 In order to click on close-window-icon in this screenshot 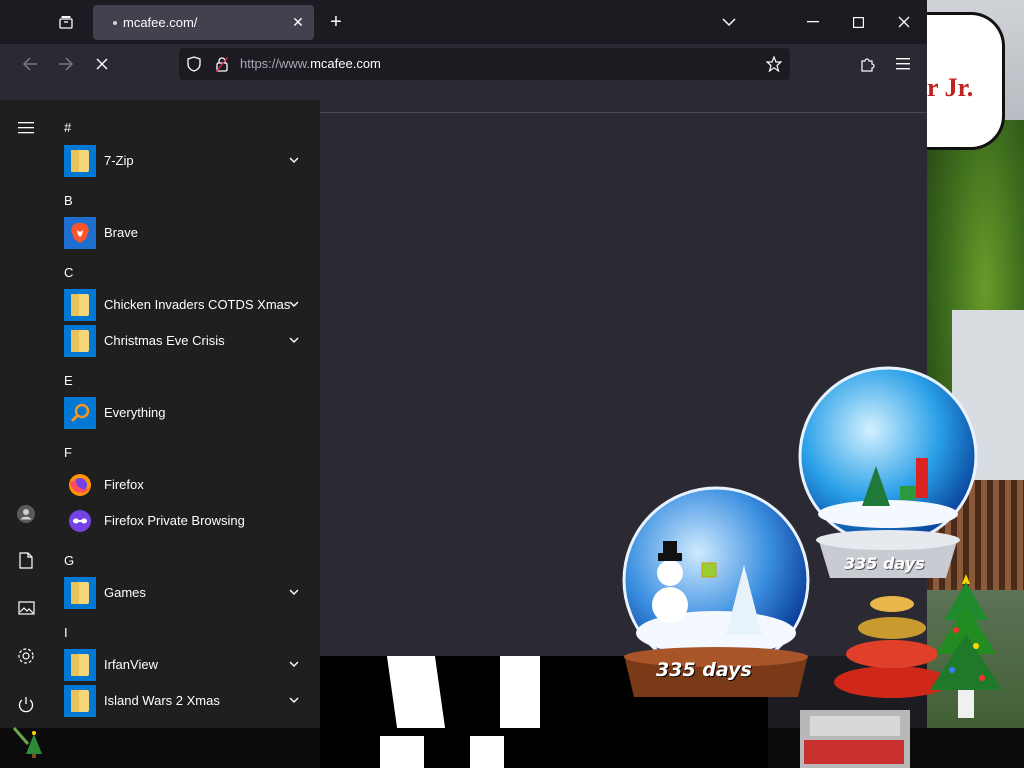, I will do `click(904, 22)`.